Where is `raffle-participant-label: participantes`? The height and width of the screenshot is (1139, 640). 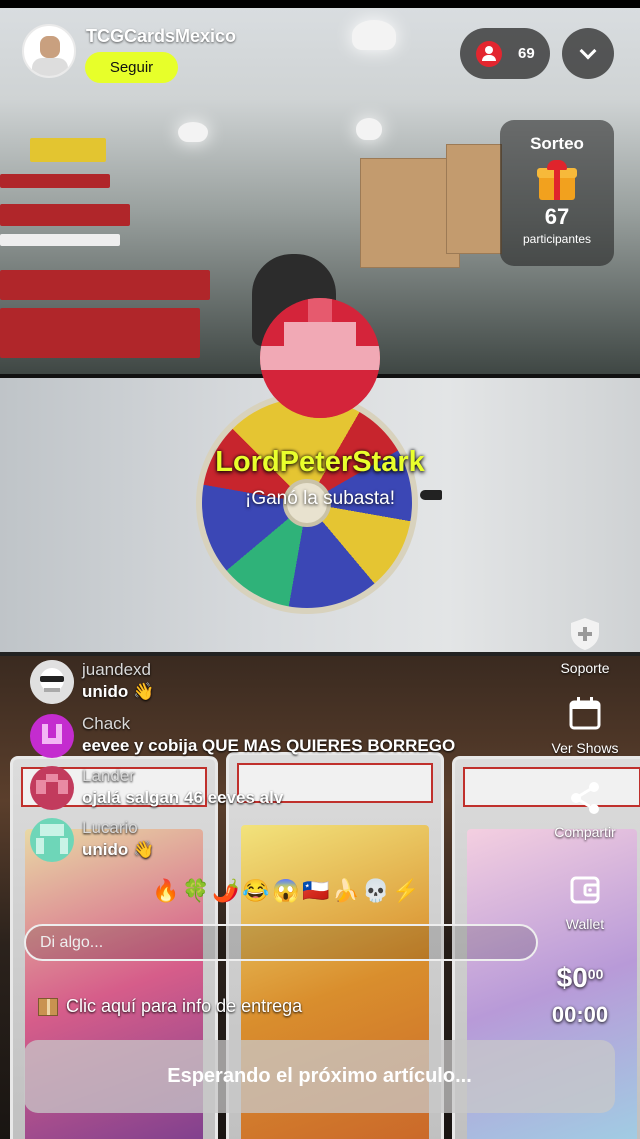
raffle-participant-label: participantes is located at coordinates (557, 239).